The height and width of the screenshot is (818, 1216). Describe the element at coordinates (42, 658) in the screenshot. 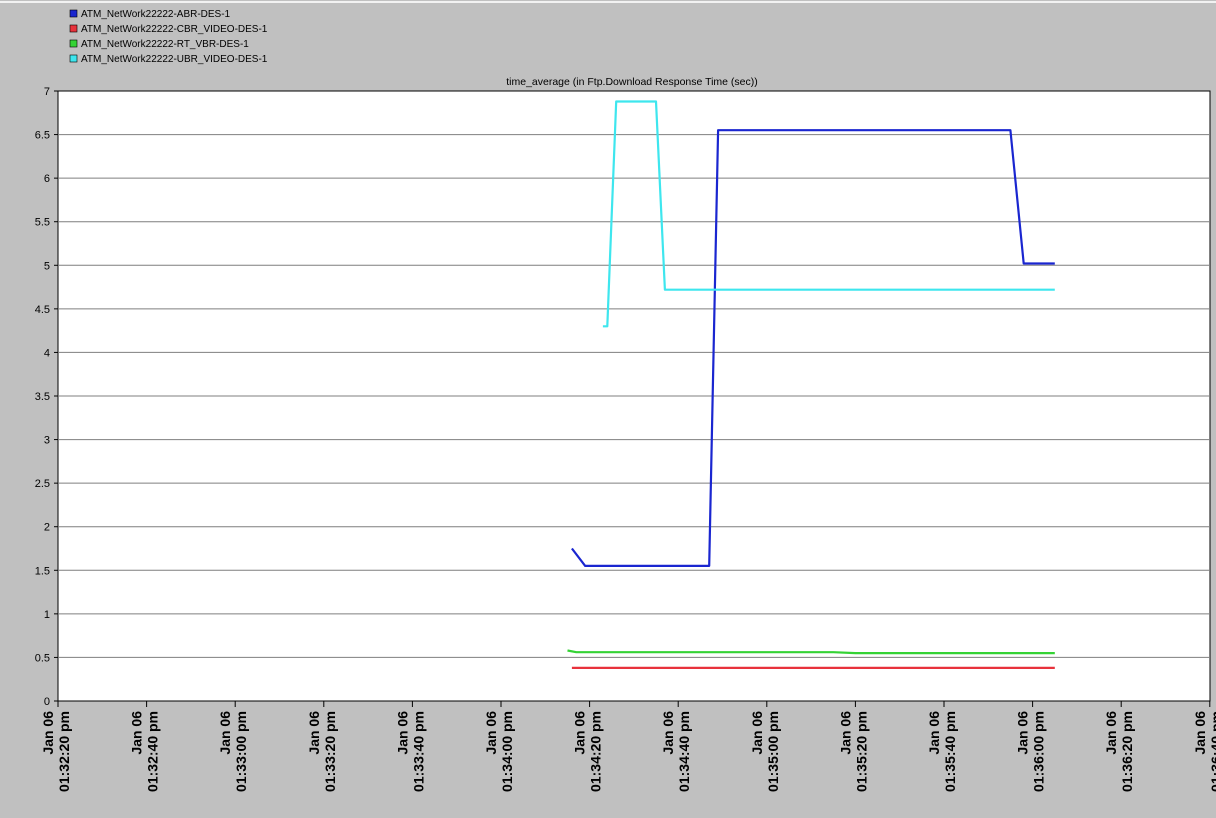

I see `y-tick-label: 0.5` at that location.